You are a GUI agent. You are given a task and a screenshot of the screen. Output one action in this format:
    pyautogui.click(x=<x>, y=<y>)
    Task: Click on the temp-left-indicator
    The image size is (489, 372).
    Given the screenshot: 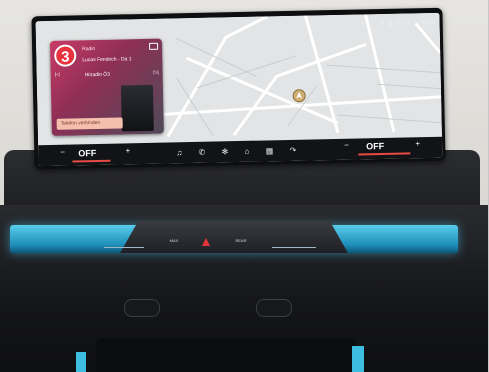 What is the action you would take?
    pyautogui.click(x=91, y=161)
    